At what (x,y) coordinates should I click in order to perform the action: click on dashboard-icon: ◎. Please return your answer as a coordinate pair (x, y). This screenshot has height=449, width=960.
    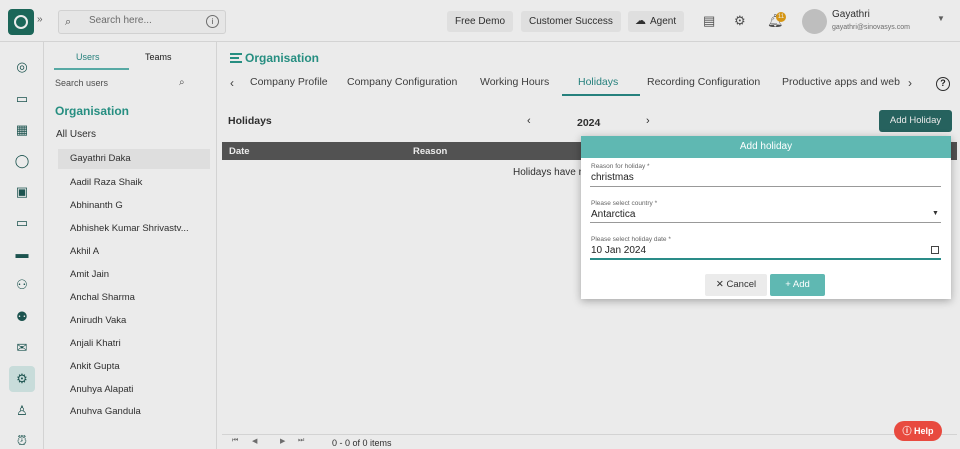
    Looking at the image, I should click on (22, 67).